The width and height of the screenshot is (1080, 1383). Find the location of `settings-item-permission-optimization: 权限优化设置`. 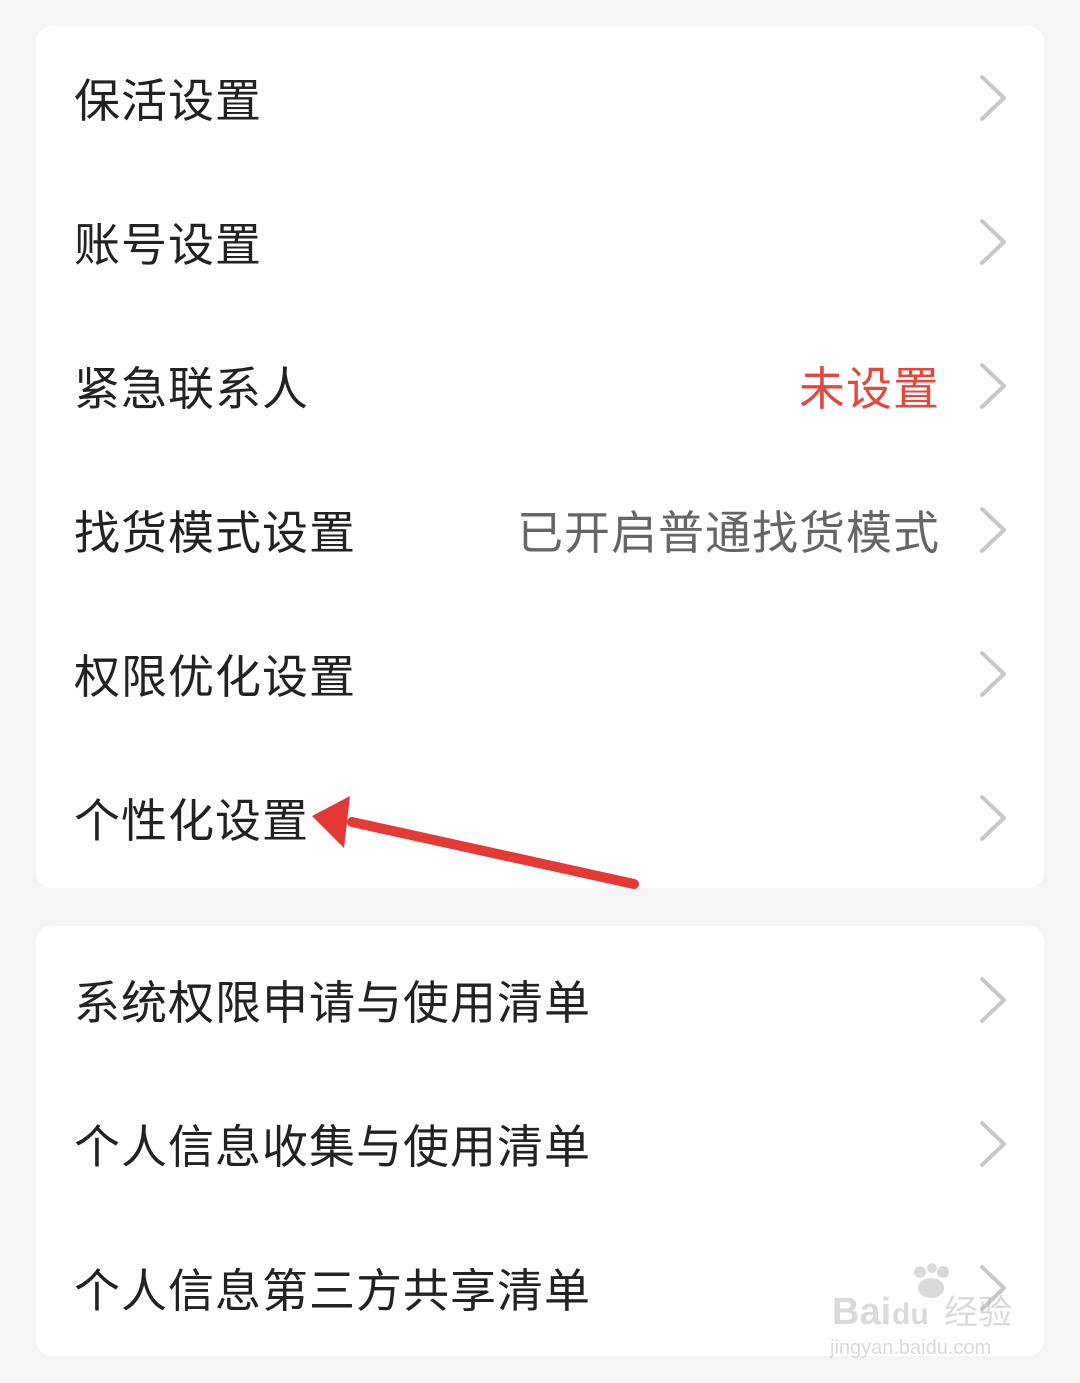

settings-item-permission-optimization: 权限优化设置 is located at coordinates (540, 674).